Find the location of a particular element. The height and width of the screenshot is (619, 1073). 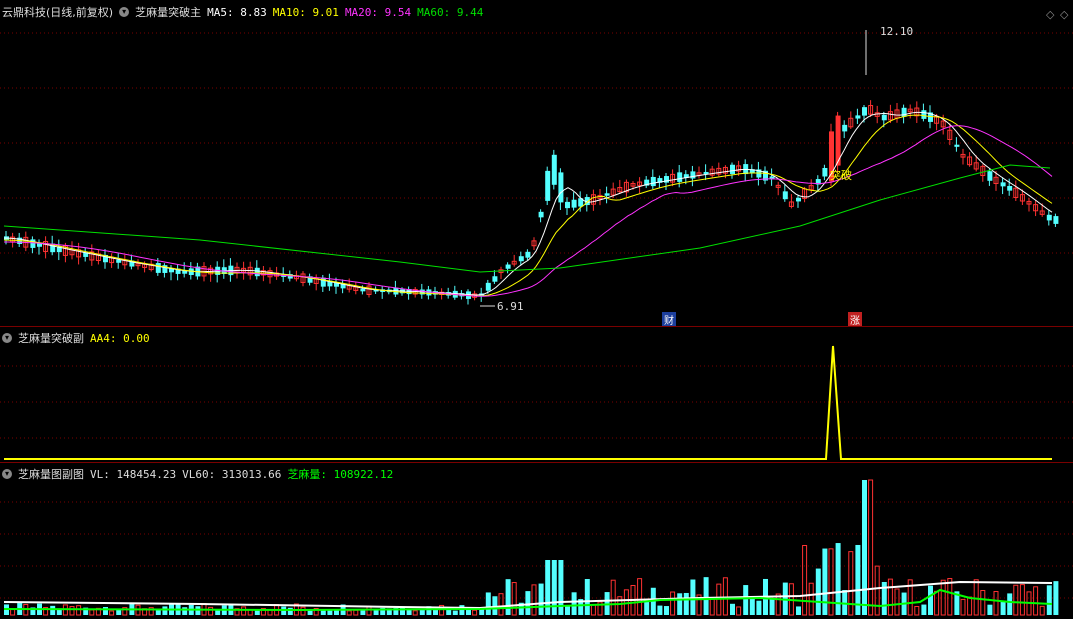

diamond-icon: ◇ is located at coordinates (1050, 14).